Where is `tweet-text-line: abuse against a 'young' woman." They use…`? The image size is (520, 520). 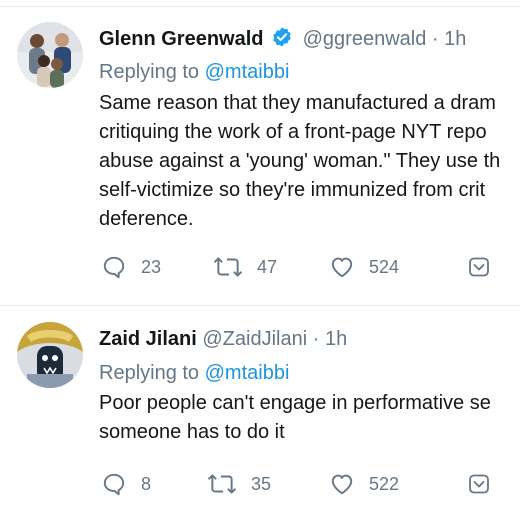 tweet-text-line: abuse against a 'young' woman." They use… is located at coordinates (300, 161).